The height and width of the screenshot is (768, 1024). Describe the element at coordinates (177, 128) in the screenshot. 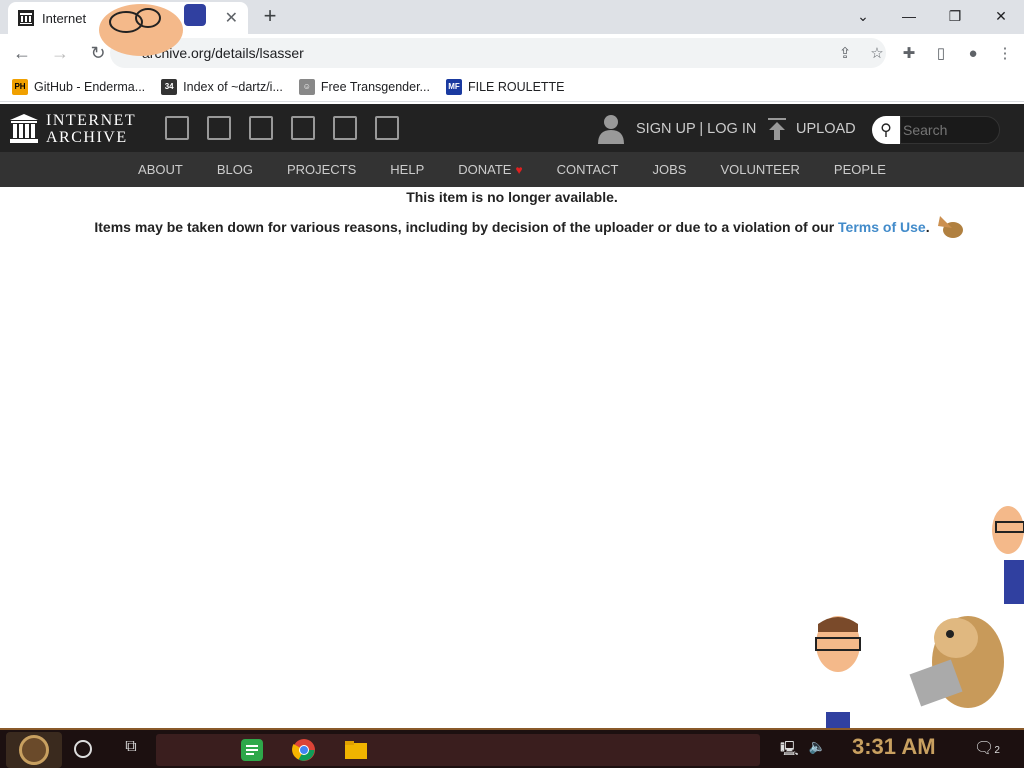

I see `web-icon` at that location.